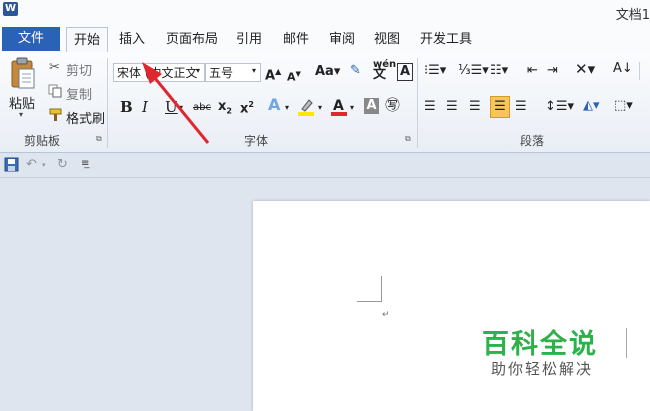  Describe the element at coordinates (31, 164) in the screenshot. I see `undo-icon: ↶` at that location.